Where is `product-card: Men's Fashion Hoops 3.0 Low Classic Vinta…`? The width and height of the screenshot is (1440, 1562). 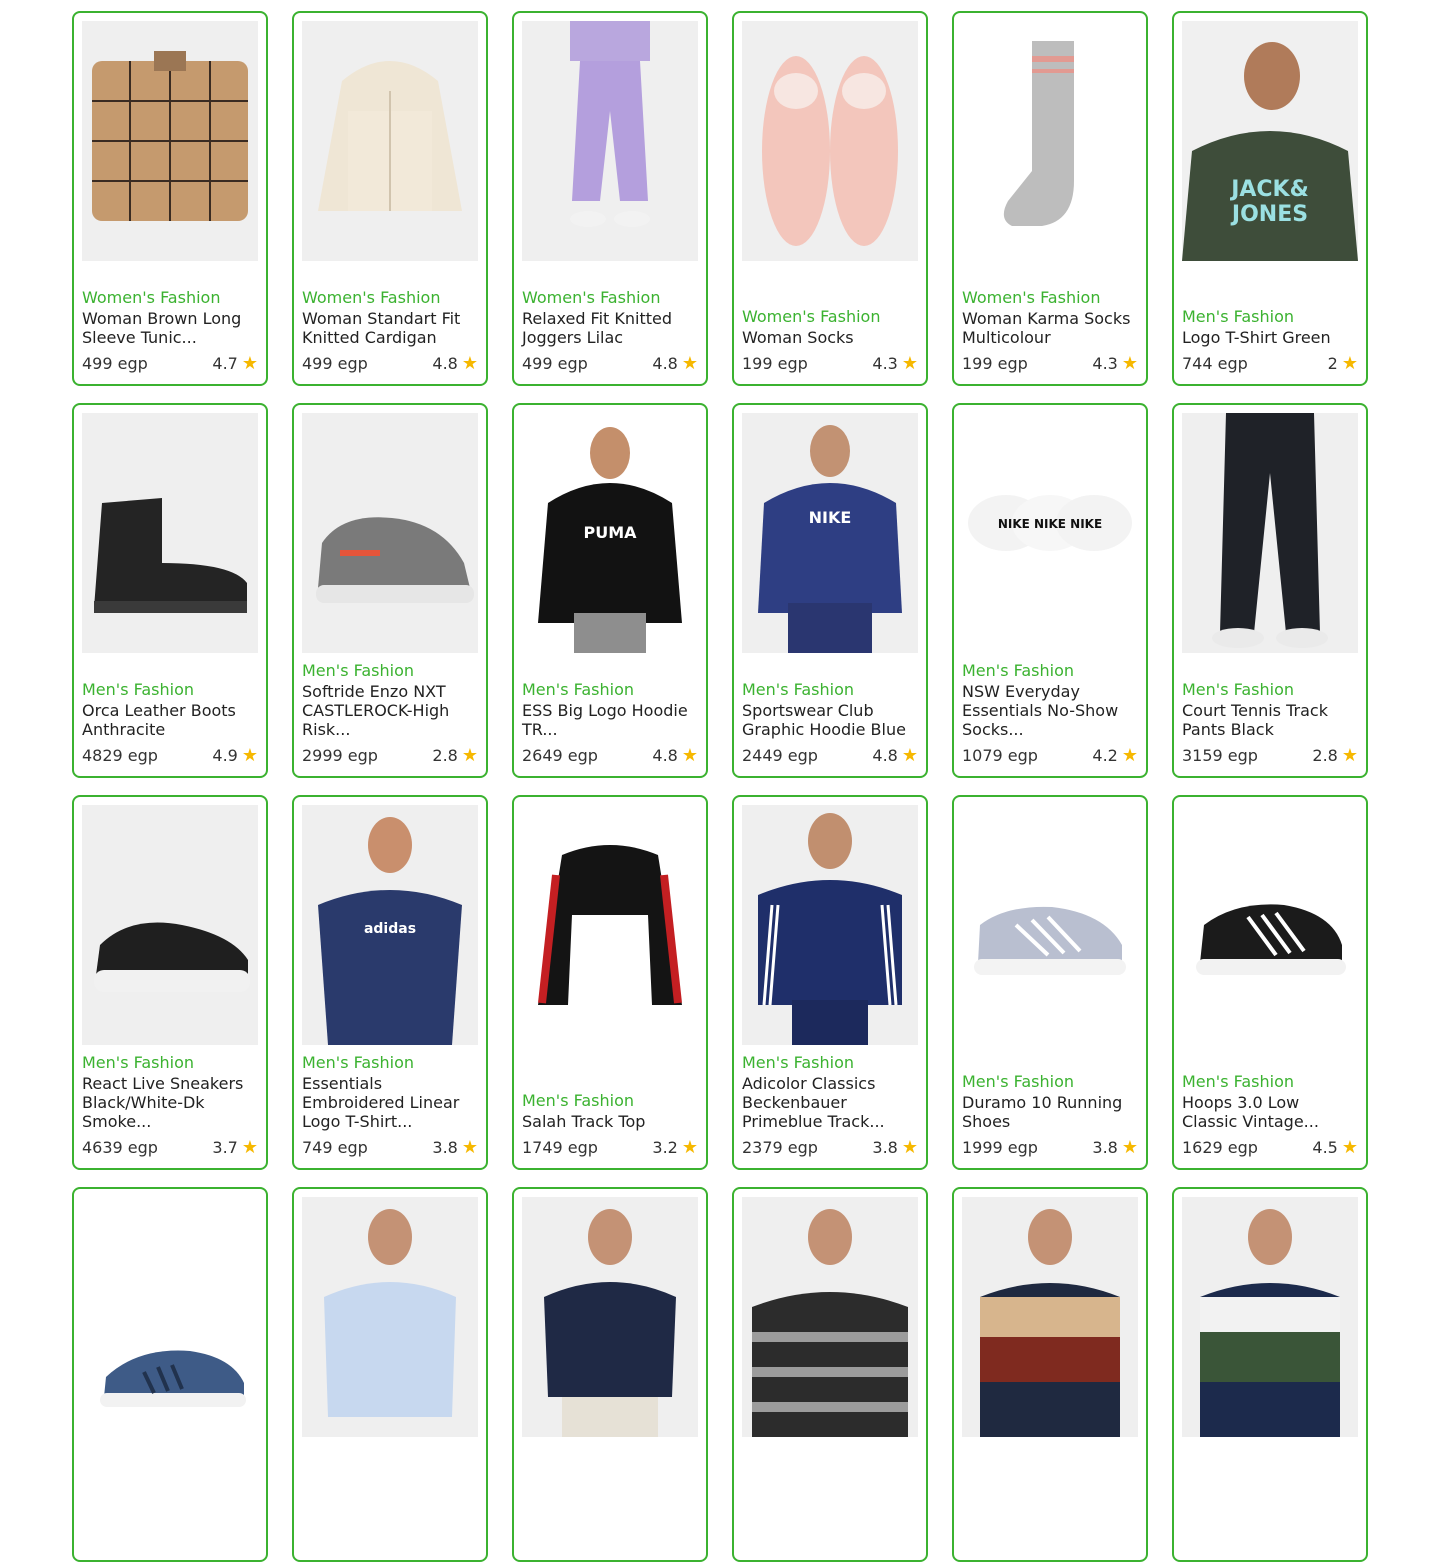 product-card: Men's Fashion Hoops 3.0 Low Classic Vinta… is located at coordinates (1270, 982).